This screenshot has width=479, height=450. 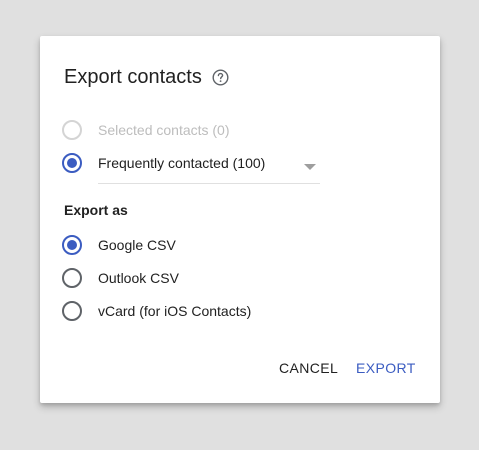 What do you see at coordinates (137, 245) in the screenshot?
I see `google-csv-label: Google CSV` at bounding box center [137, 245].